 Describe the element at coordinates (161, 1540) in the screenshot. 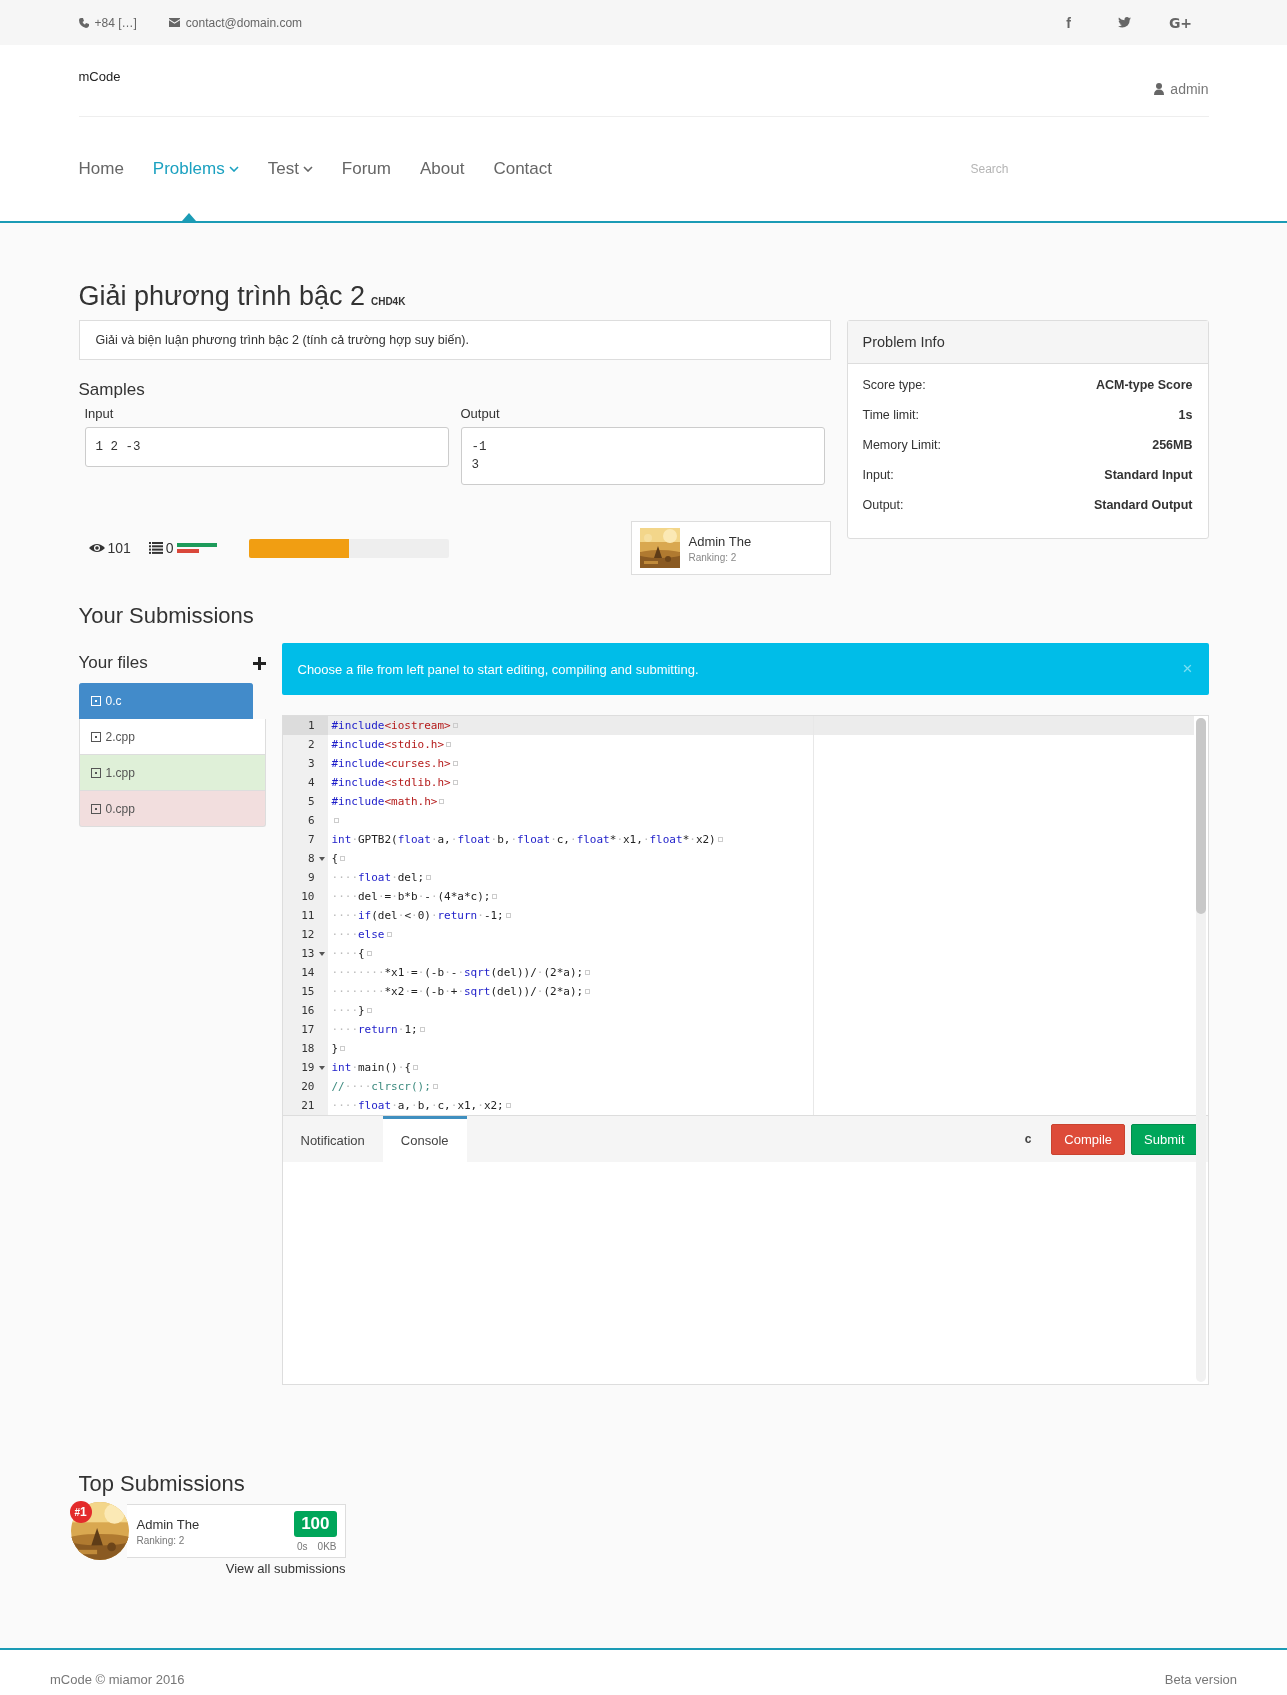

I see `user-ranking: Ranking: 2` at that location.